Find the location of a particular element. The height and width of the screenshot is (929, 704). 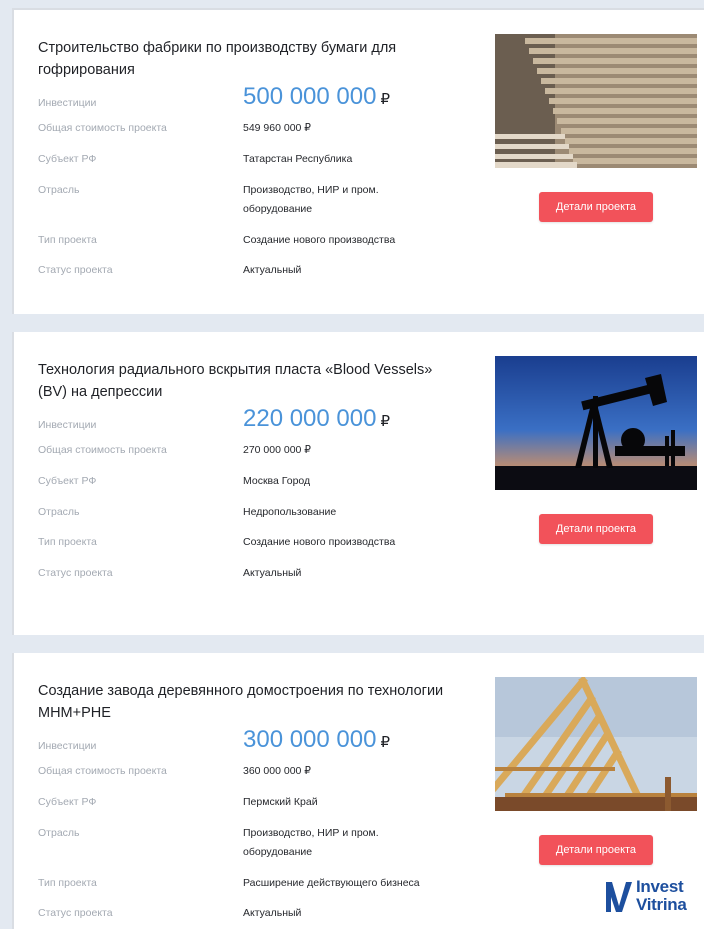

total-cost-value: 360 000 000 ₽ is located at coordinates (277, 771).